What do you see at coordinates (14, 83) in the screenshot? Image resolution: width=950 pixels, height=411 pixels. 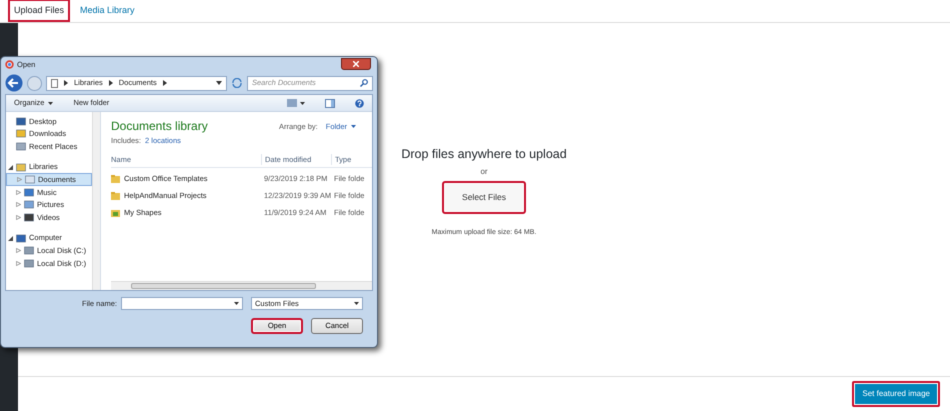 I see `back-icon` at bounding box center [14, 83].